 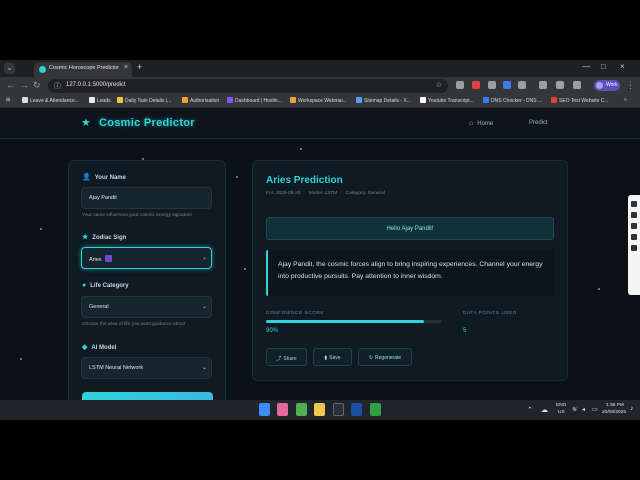 I want to click on reload-icon: ↻, so click(x=37, y=85).